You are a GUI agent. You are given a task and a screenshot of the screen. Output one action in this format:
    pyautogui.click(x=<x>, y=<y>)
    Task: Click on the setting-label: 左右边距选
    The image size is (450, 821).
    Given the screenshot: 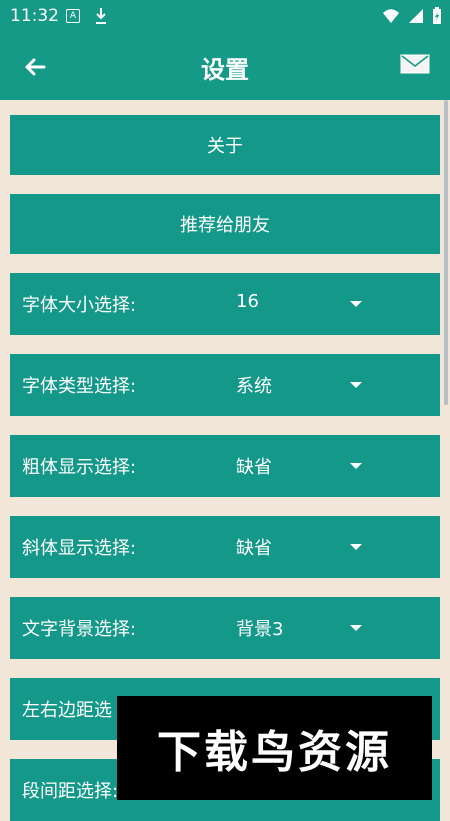 What is the action you would take?
    pyautogui.click(x=67, y=710)
    